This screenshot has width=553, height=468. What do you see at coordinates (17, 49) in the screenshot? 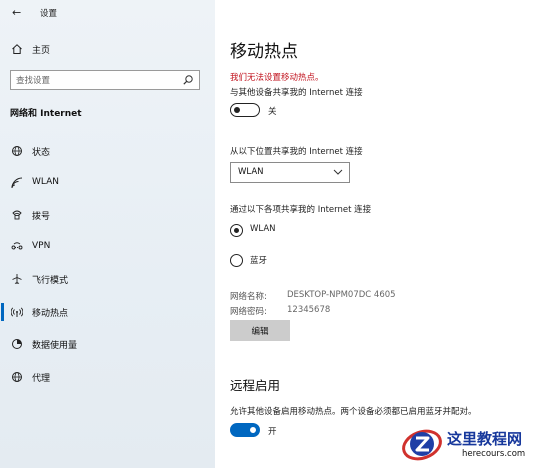
I see `home-icon` at bounding box center [17, 49].